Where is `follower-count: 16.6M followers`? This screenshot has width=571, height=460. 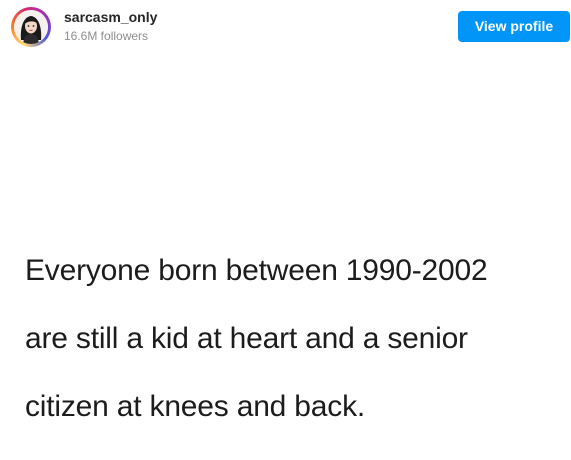 follower-count: 16.6M followers is located at coordinates (106, 36).